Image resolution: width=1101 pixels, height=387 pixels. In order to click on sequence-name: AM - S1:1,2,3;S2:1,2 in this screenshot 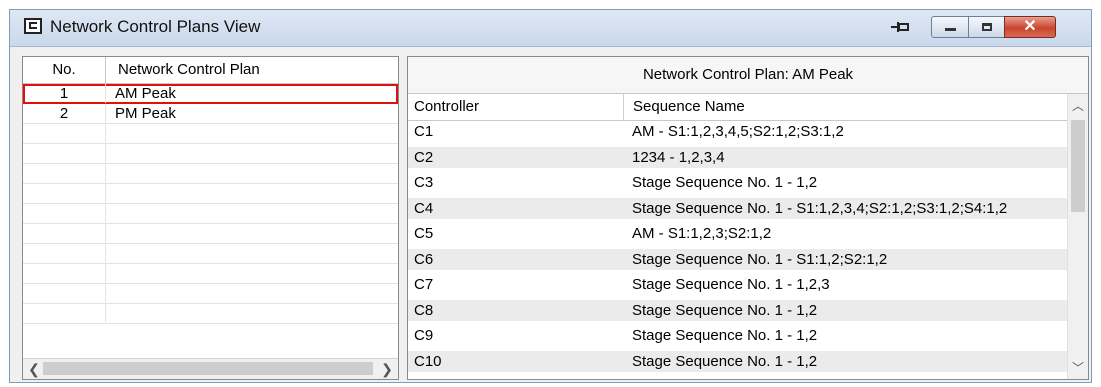, I will do `click(702, 233)`.